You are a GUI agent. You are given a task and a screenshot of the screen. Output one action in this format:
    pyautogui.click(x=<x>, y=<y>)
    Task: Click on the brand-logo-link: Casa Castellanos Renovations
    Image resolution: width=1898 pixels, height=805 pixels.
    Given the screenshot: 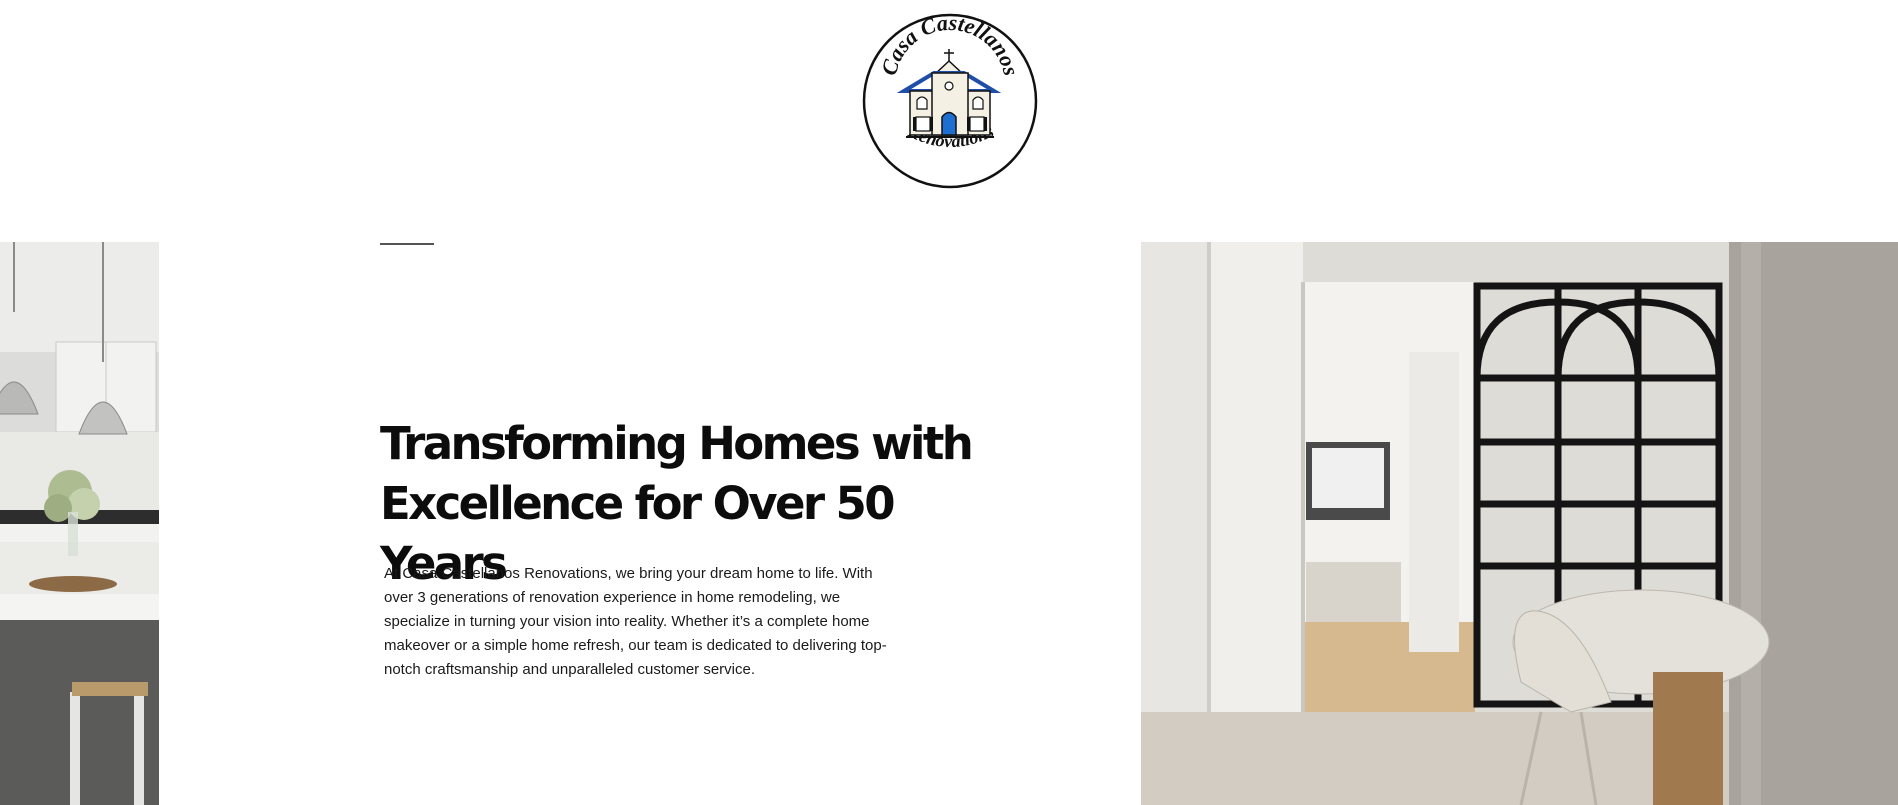 What is the action you would take?
    pyautogui.click(x=950, y=99)
    